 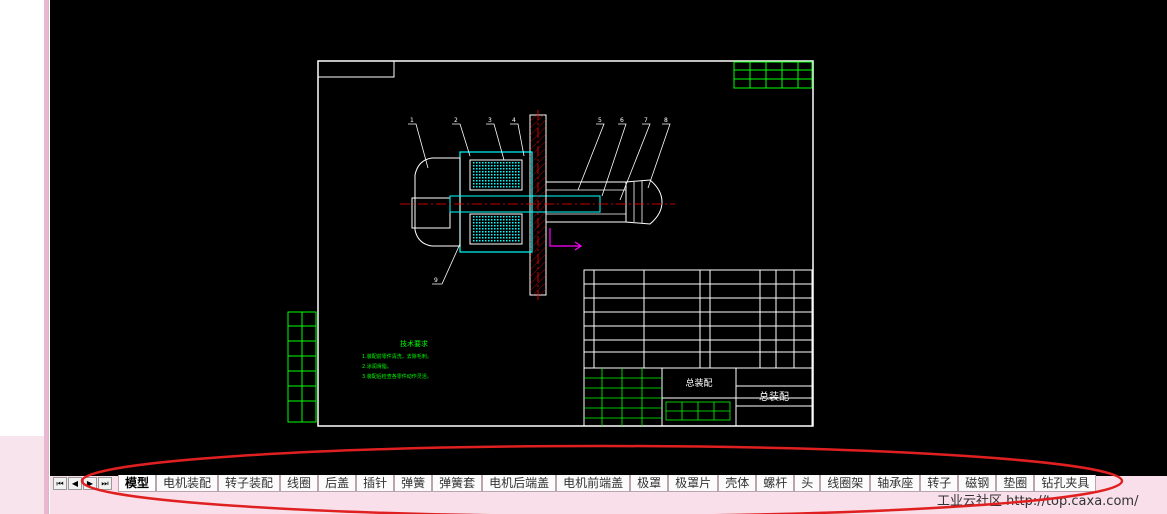 I want to click on note-line-2: 2.涂润滑脂。, so click(x=377, y=366).